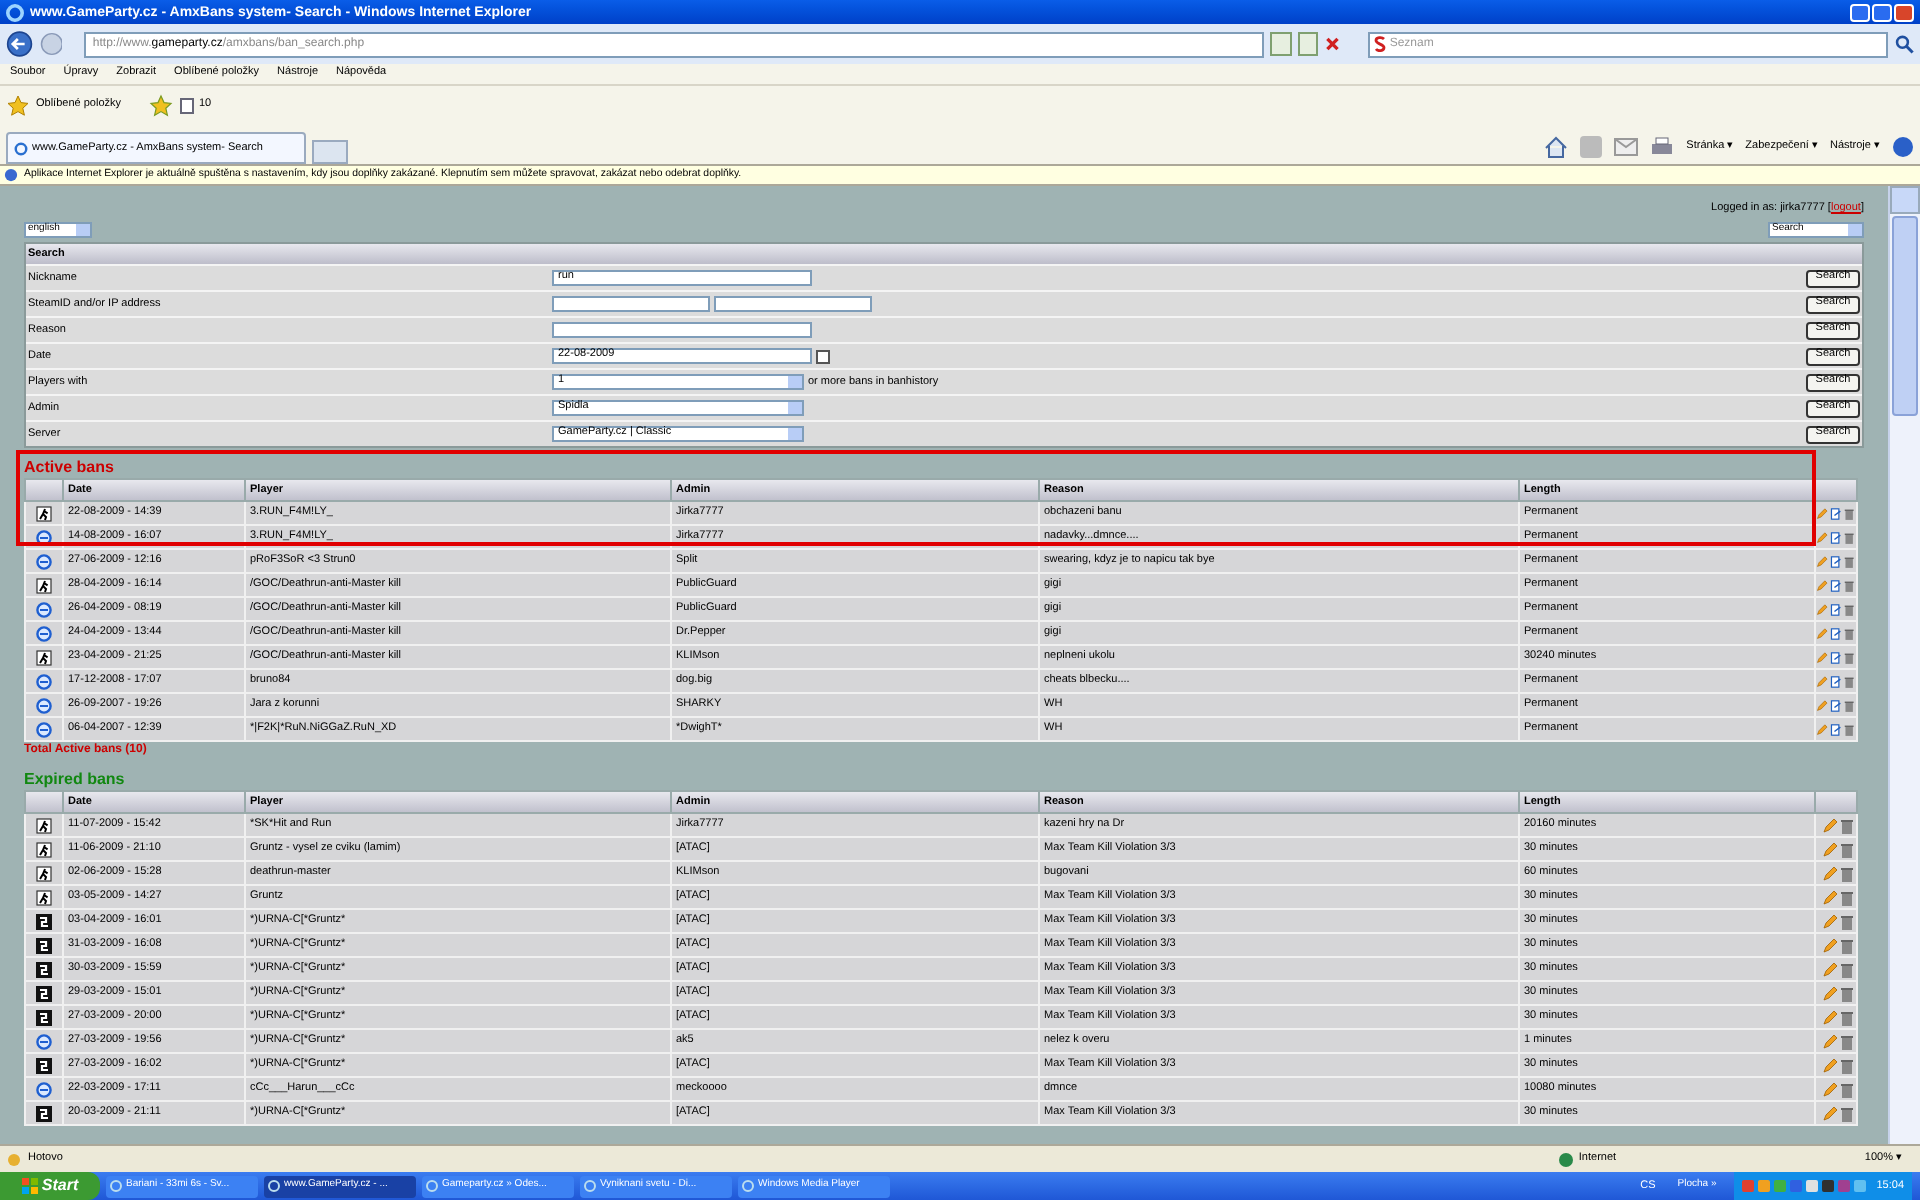  Describe the element at coordinates (1308, 44) in the screenshot. I see `compat-button` at that location.